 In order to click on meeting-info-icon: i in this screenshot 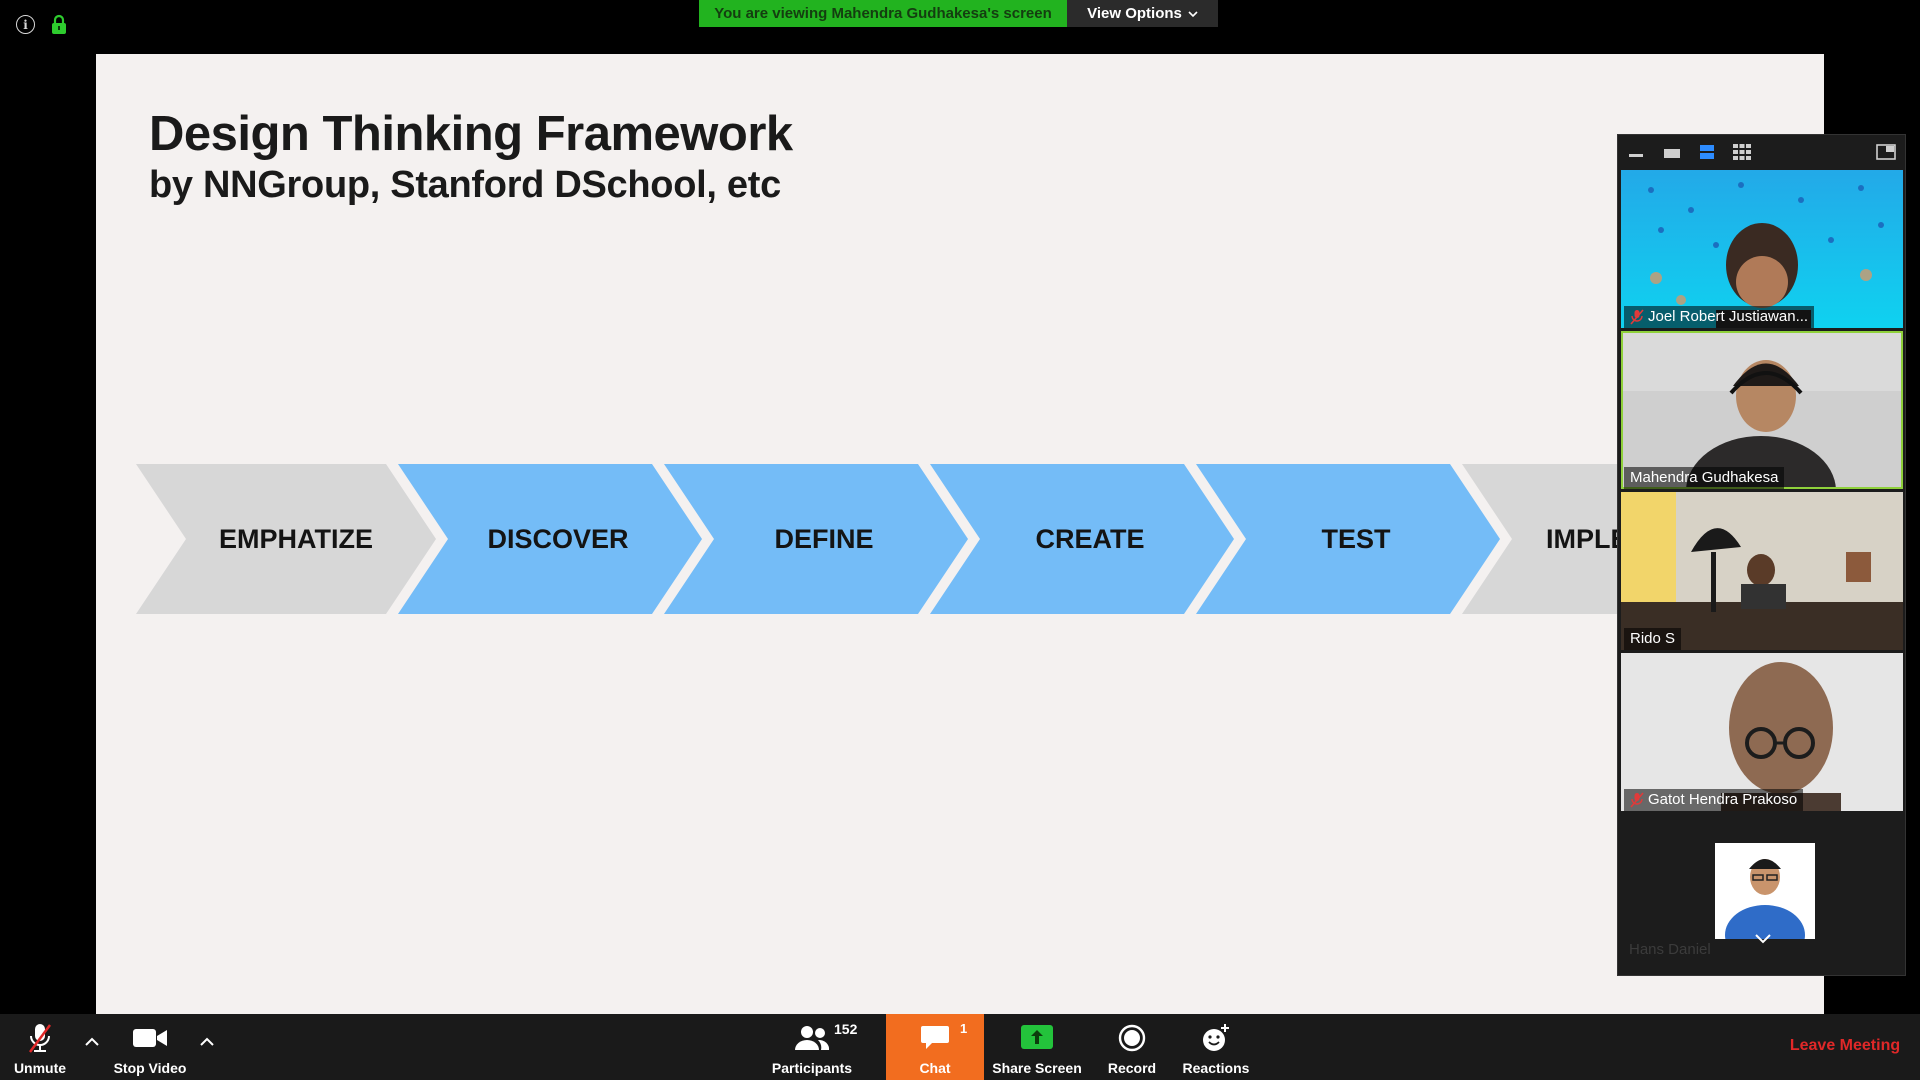, I will do `click(25, 24)`.